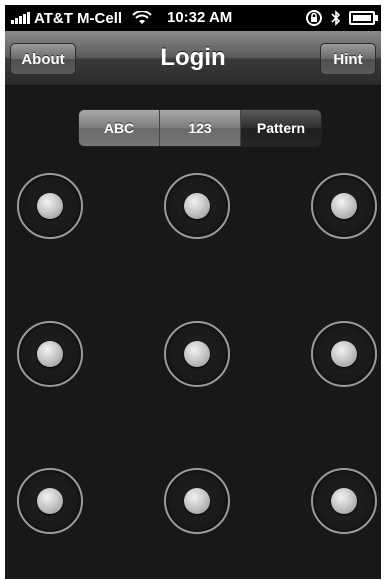 Image resolution: width=387 pixels, height=580 pixels. What do you see at coordinates (281, 128) in the screenshot?
I see `segment-pattern: Pattern` at bounding box center [281, 128].